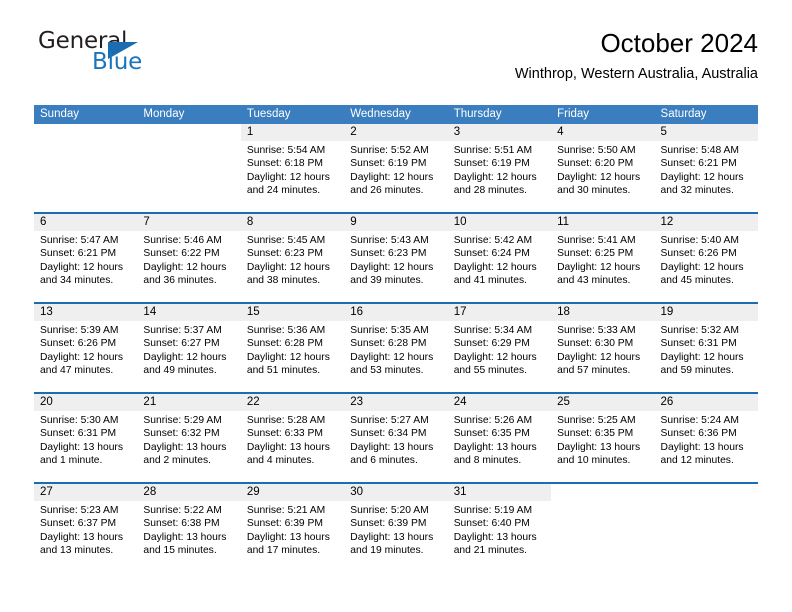 This screenshot has width=792, height=612. Describe the element at coordinates (499, 312) in the screenshot. I see `day-number: 17` at that location.